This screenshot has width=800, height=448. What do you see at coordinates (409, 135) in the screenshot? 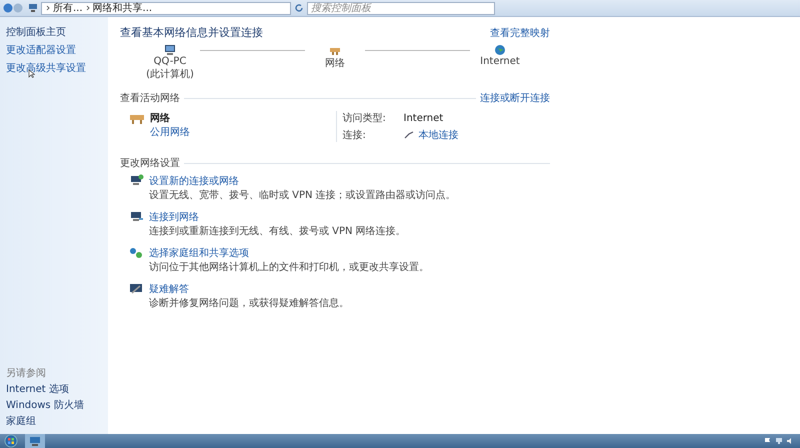
I see `cable-icon` at bounding box center [409, 135].